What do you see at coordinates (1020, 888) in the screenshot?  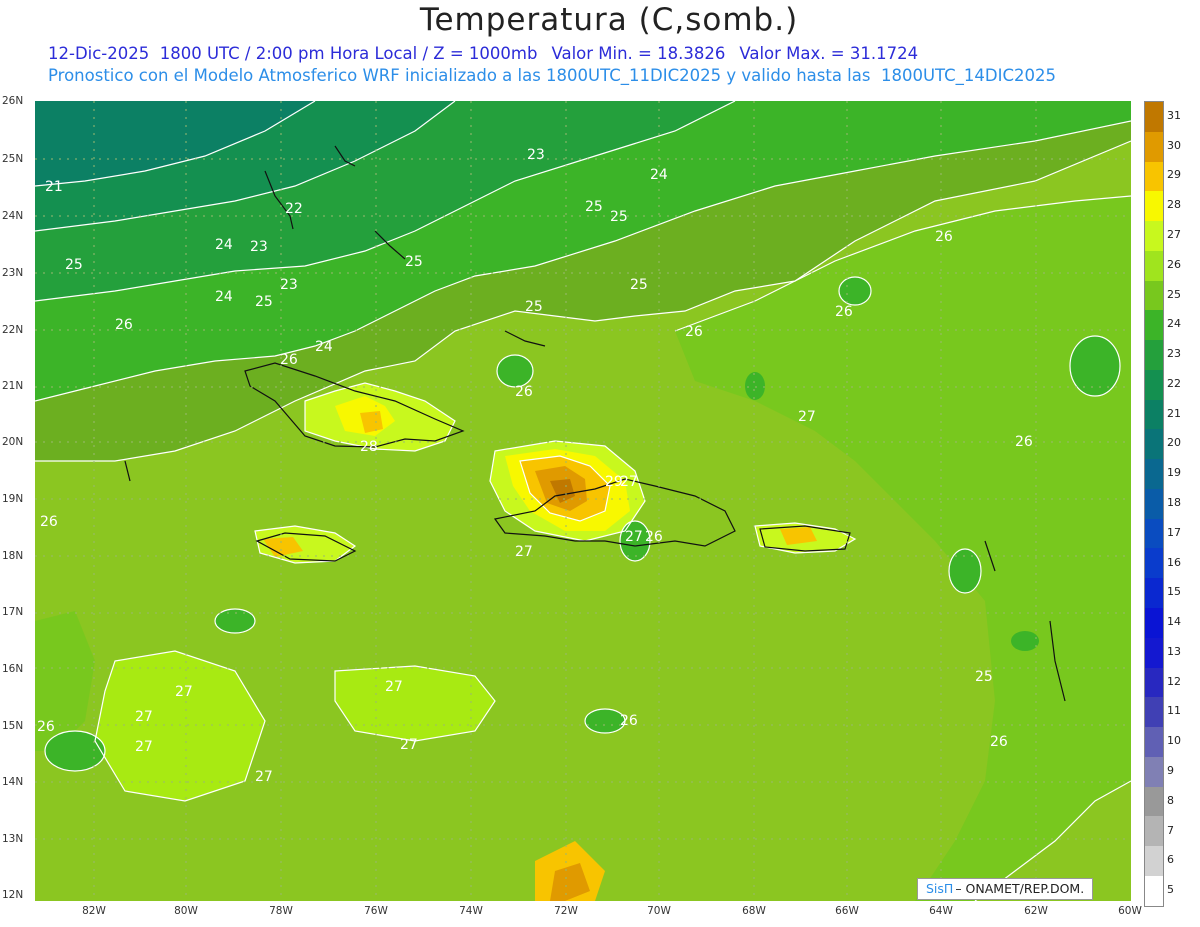 I see `credit-text: – ONAMET/REP.DOM.` at bounding box center [1020, 888].